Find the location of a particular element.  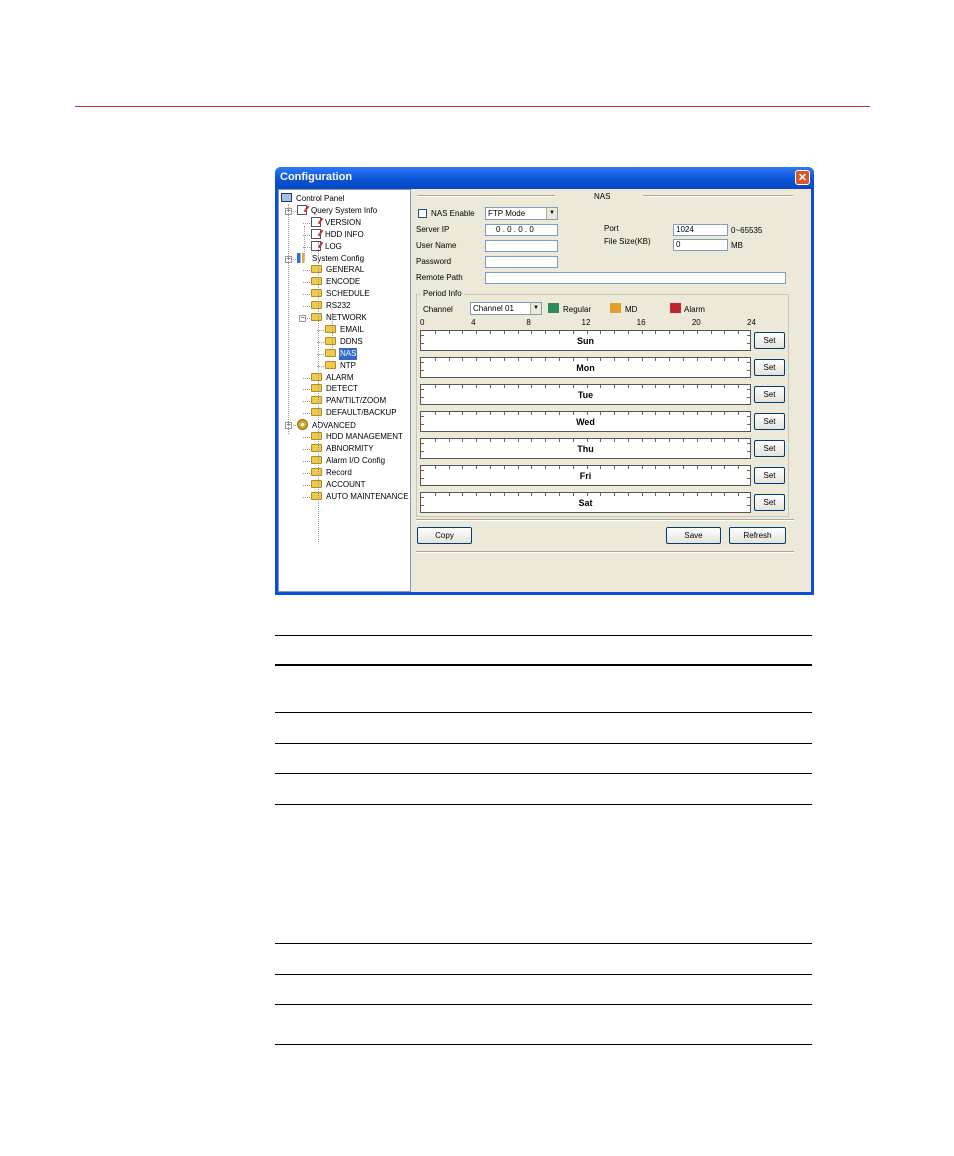

day-row-tue: Tue is located at coordinates (585, 394).